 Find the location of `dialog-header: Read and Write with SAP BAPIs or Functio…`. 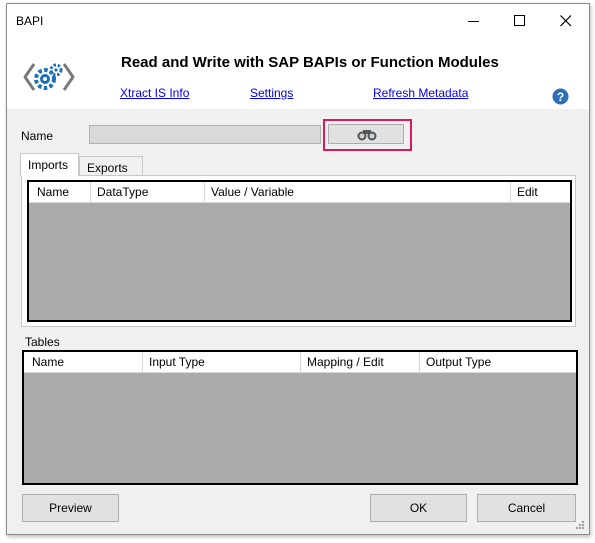

dialog-header: Read and Write with SAP BAPIs or Functio… is located at coordinates (298, 73).